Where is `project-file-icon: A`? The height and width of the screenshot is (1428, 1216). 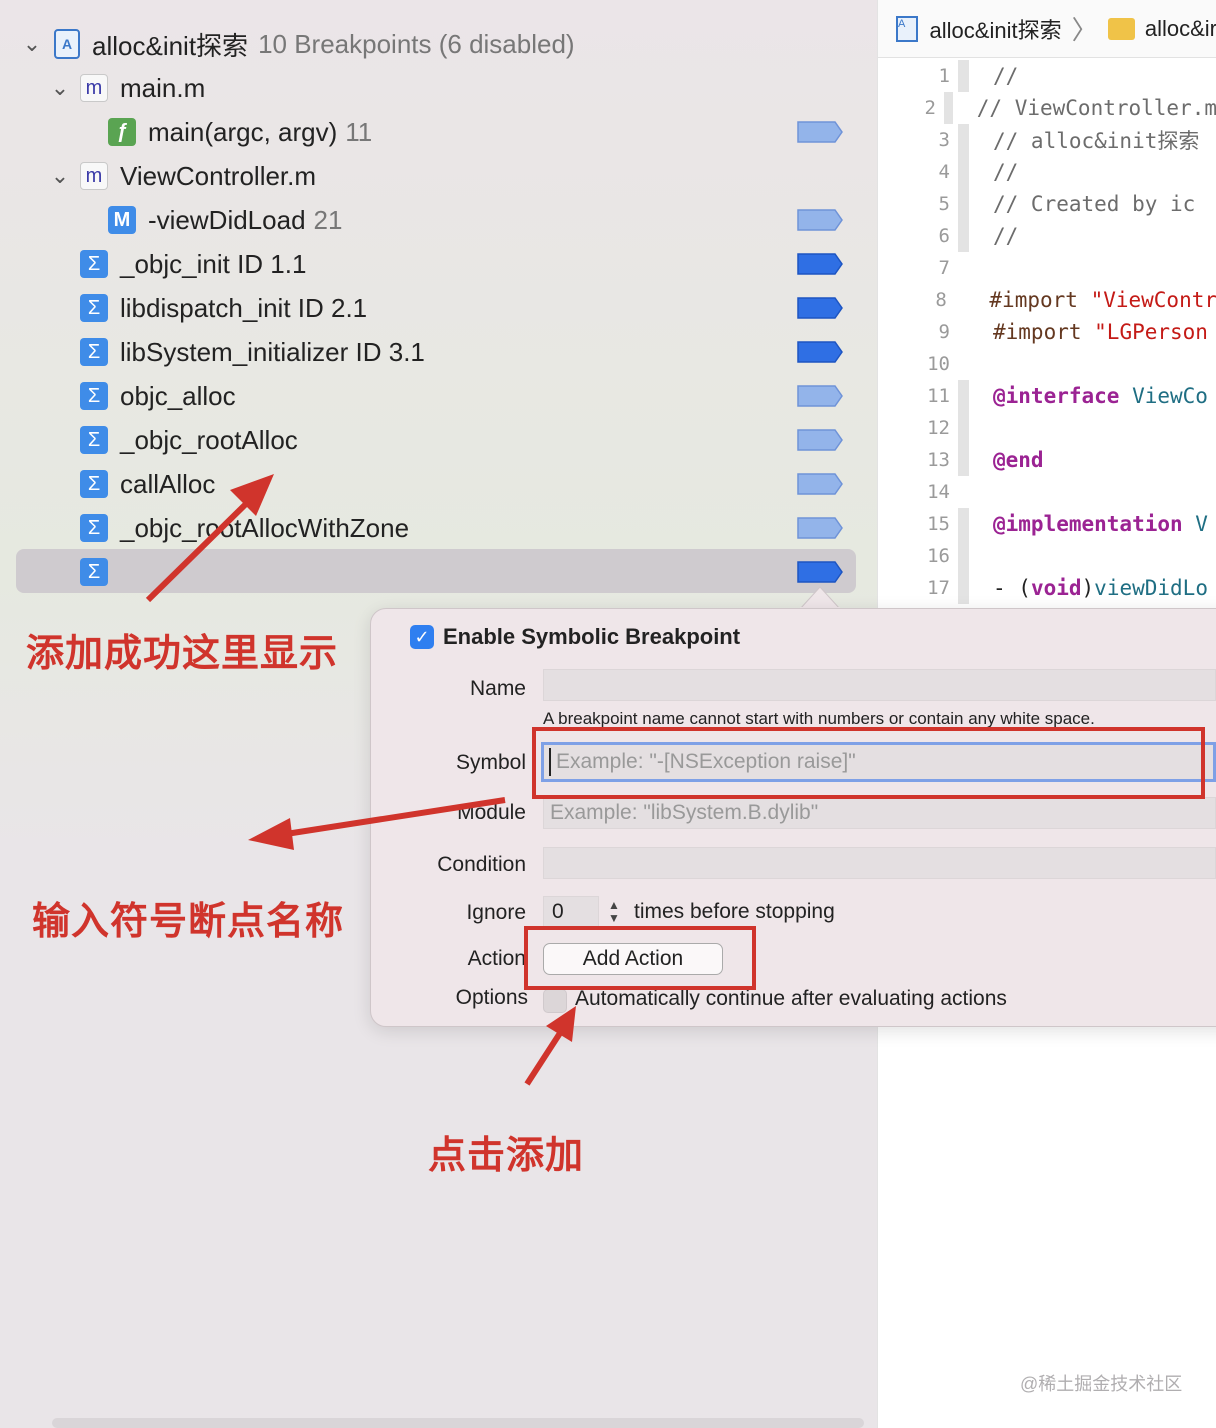 project-file-icon: A is located at coordinates (67, 44).